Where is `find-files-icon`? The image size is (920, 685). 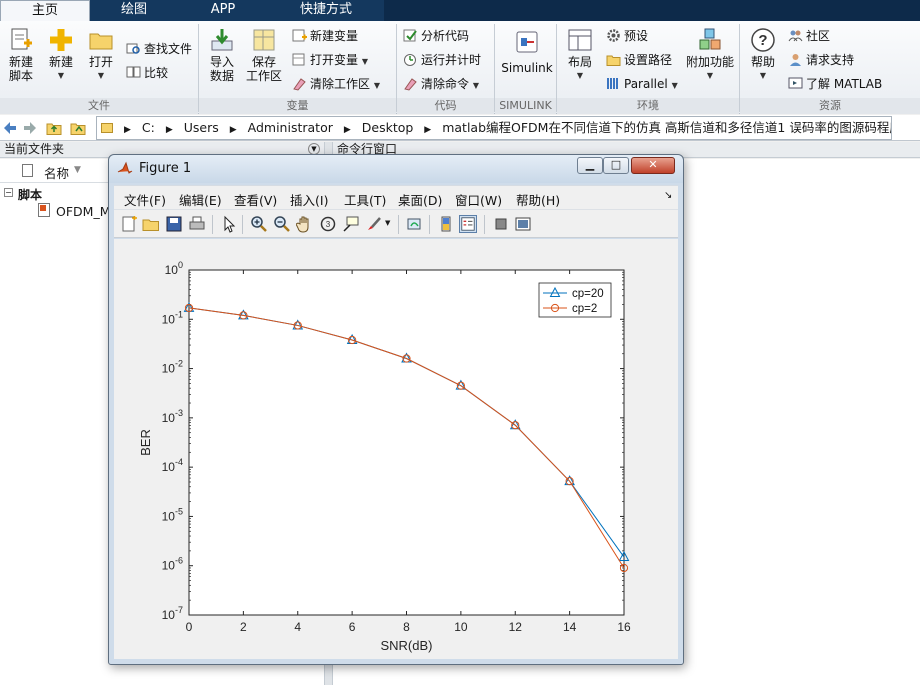 find-files-icon is located at coordinates (133, 48).